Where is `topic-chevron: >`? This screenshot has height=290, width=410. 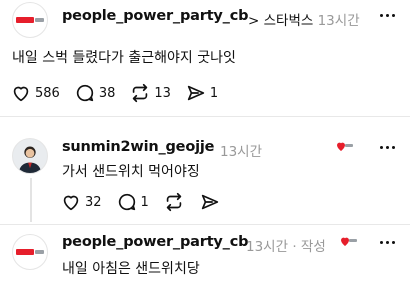
topic-chevron: > is located at coordinates (254, 21).